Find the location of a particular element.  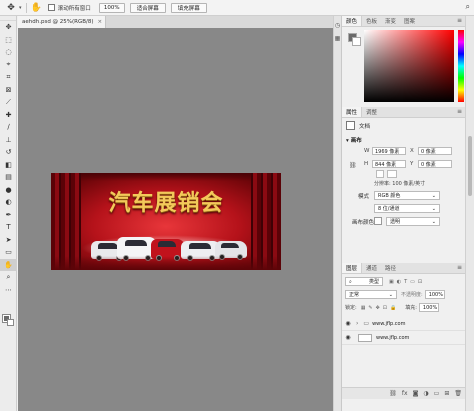

tab-swatches: 色板 is located at coordinates (371, 21).